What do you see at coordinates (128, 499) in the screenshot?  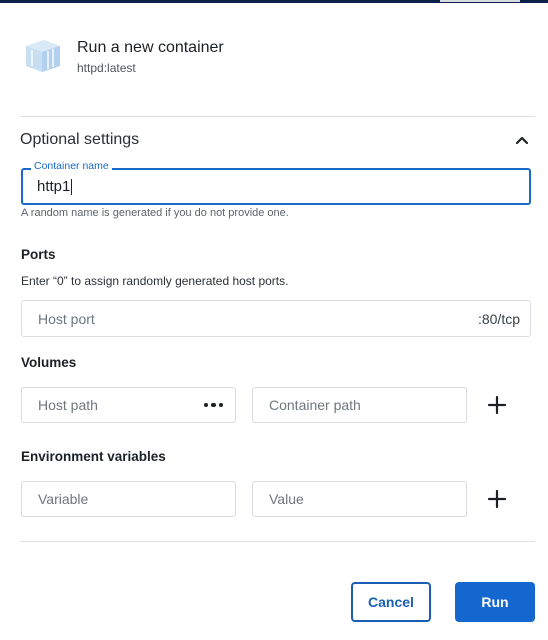 I see `variable-input: Variable` at bounding box center [128, 499].